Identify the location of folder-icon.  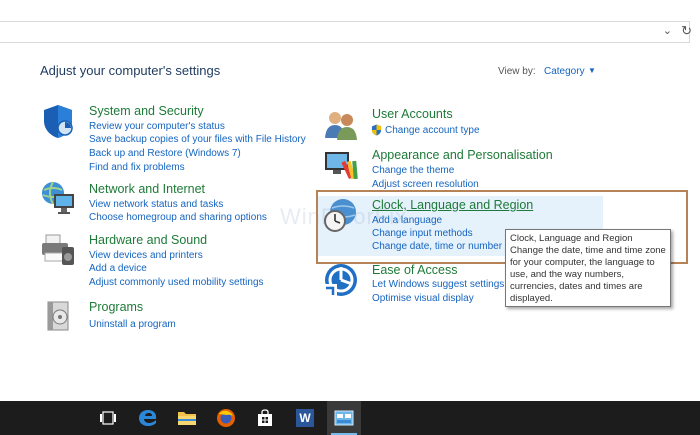
(187, 418).